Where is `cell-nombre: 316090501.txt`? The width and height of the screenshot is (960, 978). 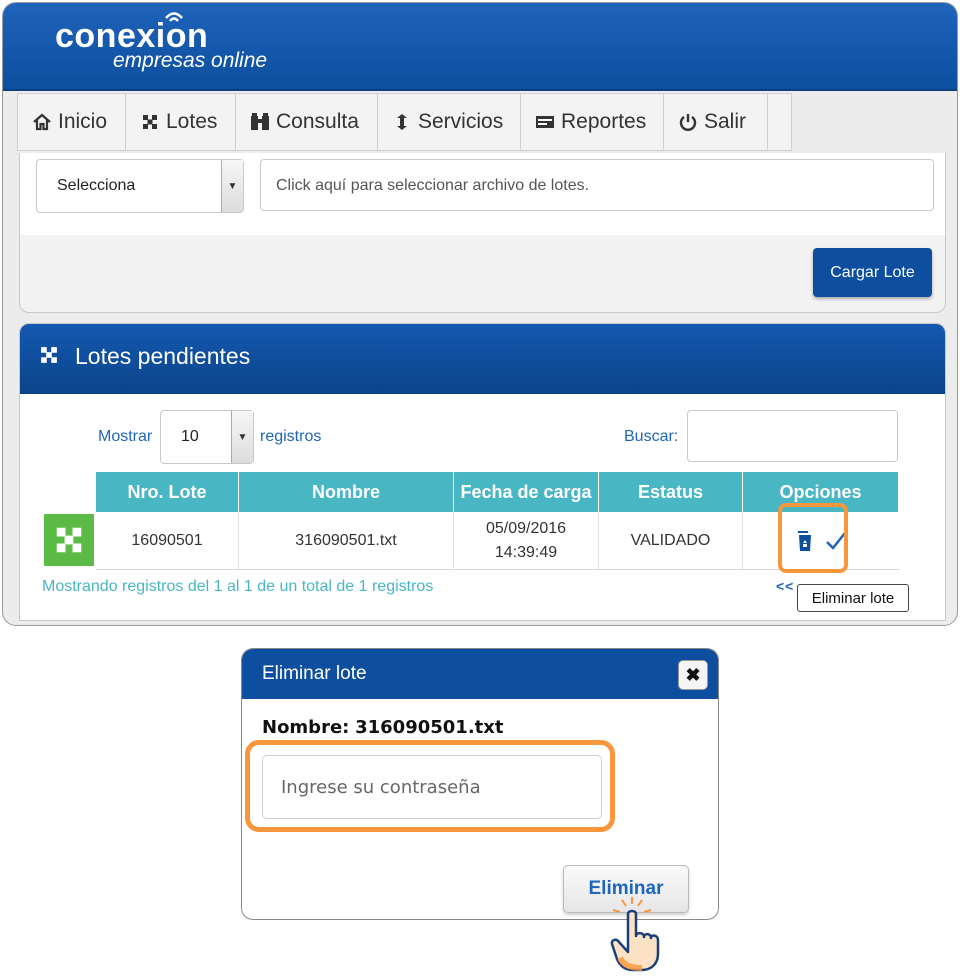
cell-nombre: 316090501.txt is located at coordinates (346, 540).